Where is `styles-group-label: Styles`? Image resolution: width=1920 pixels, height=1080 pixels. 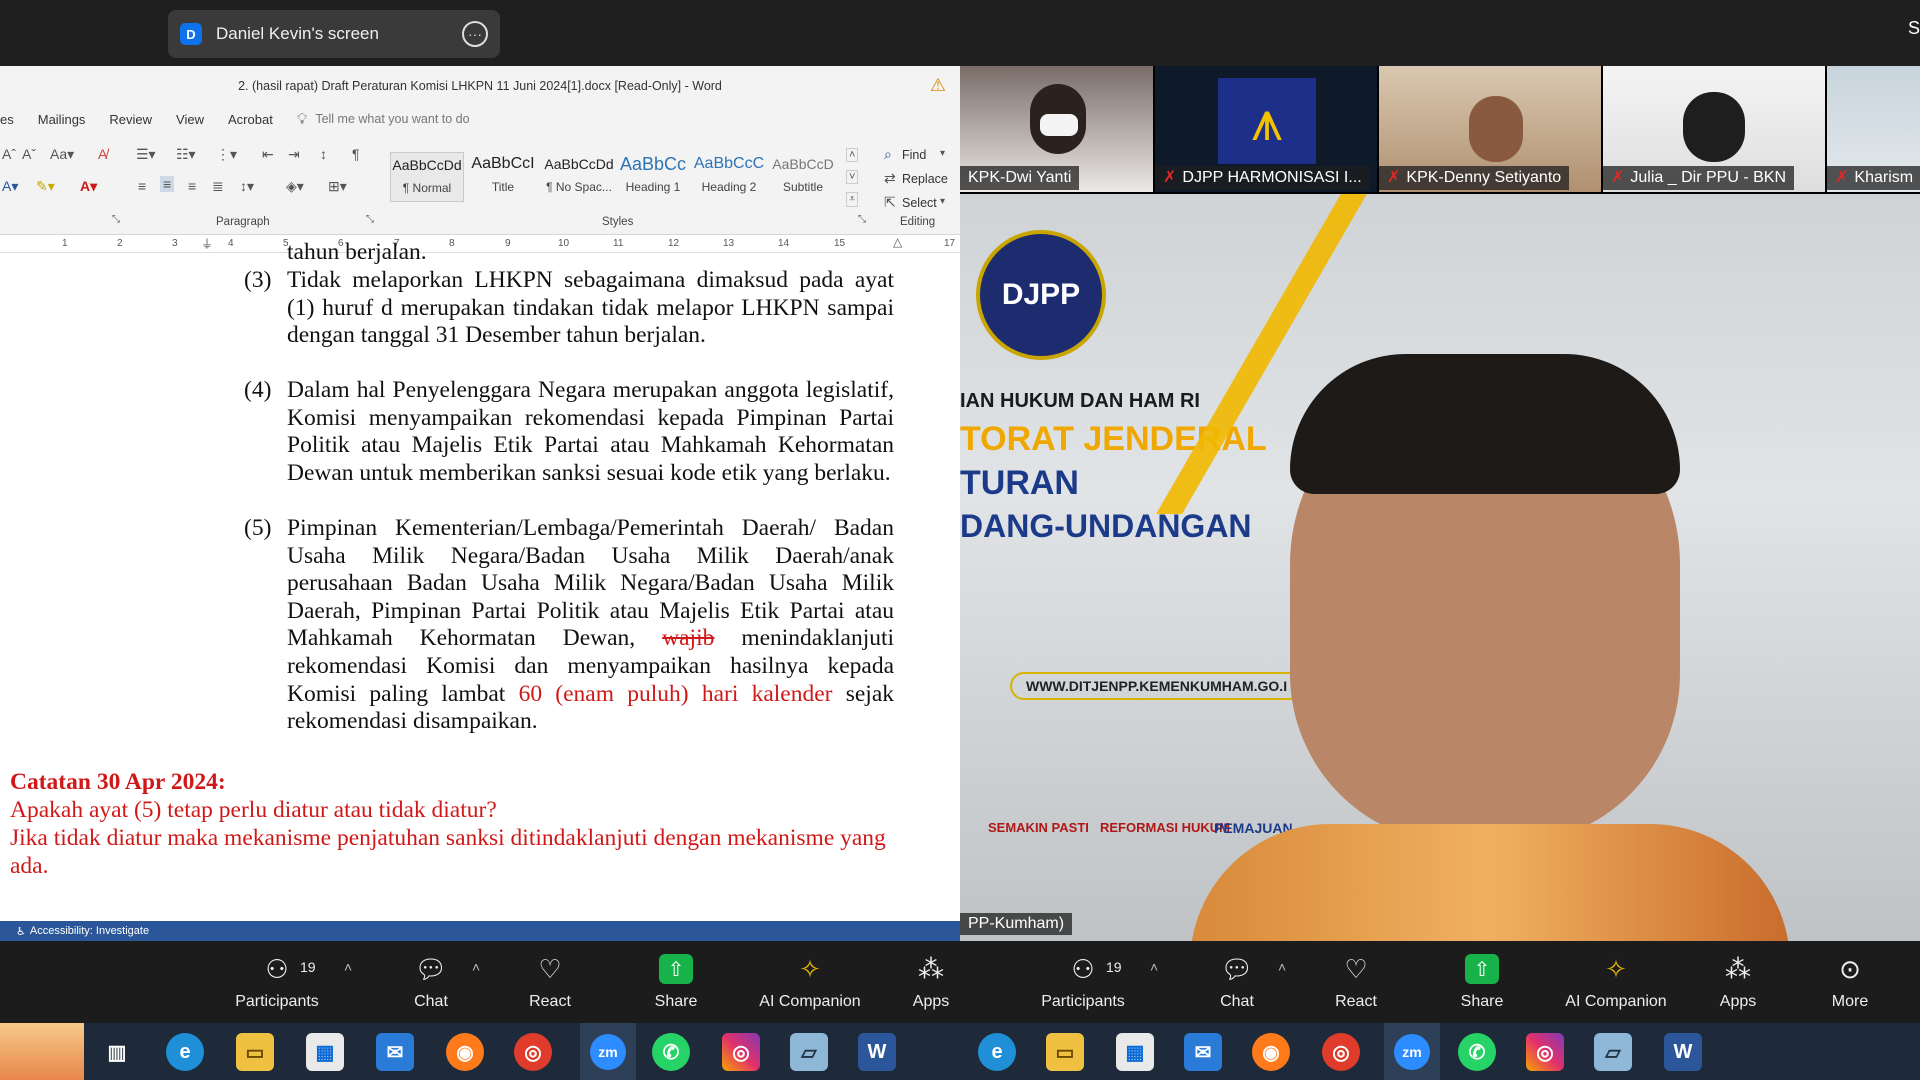 styles-group-label: Styles is located at coordinates (618, 222).